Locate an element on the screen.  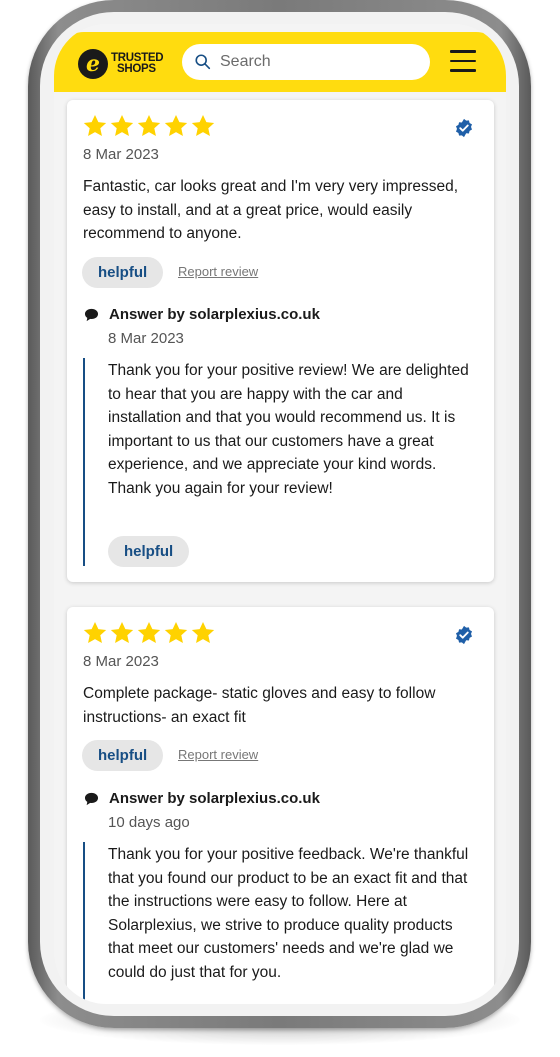
logo-wordmark: TRUSTED SHOPS is located at coordinates (137, 63).